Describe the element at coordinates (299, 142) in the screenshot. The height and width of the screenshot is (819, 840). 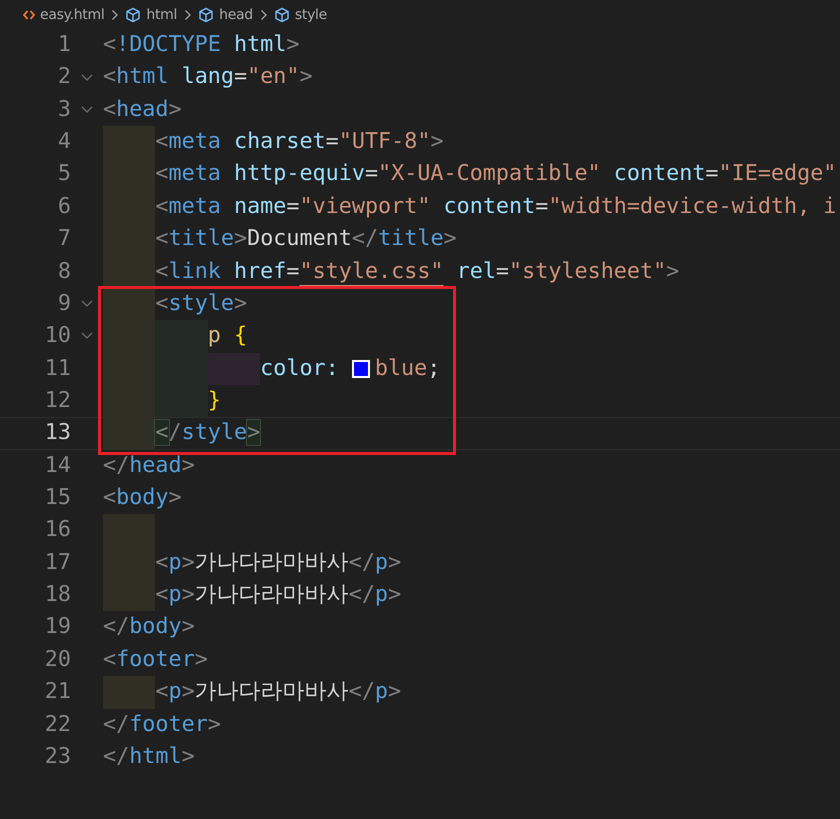
I see `code-text: <meta charset="UTF-8">` at that location.